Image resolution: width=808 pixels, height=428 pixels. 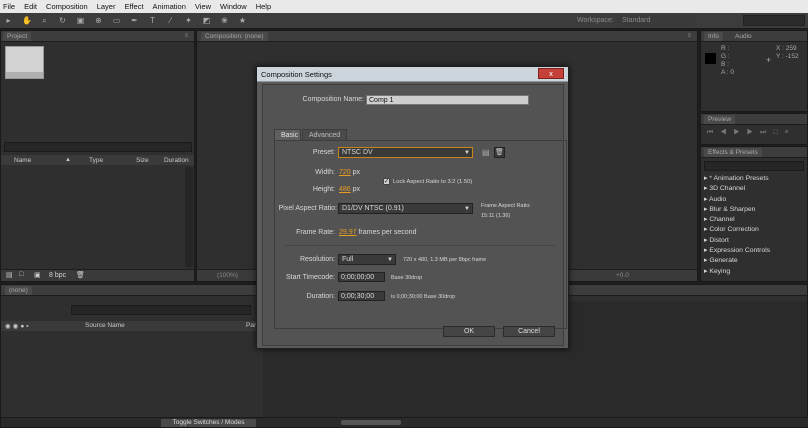 What do you see at coordinates (98, 20) in the screenshot?
I see `pan-behind-tool-icon: ⊕` at bounding box center [98, 20].